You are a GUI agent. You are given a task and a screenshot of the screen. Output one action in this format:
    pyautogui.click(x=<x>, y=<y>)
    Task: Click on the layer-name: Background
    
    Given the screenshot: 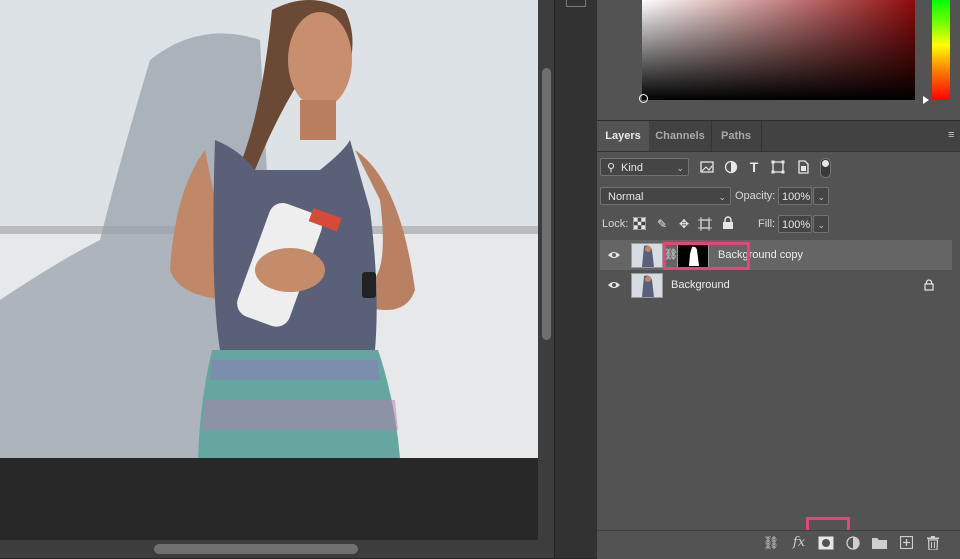 What is the action you would take?
    pyautogui.click(x=700, y=285)
    